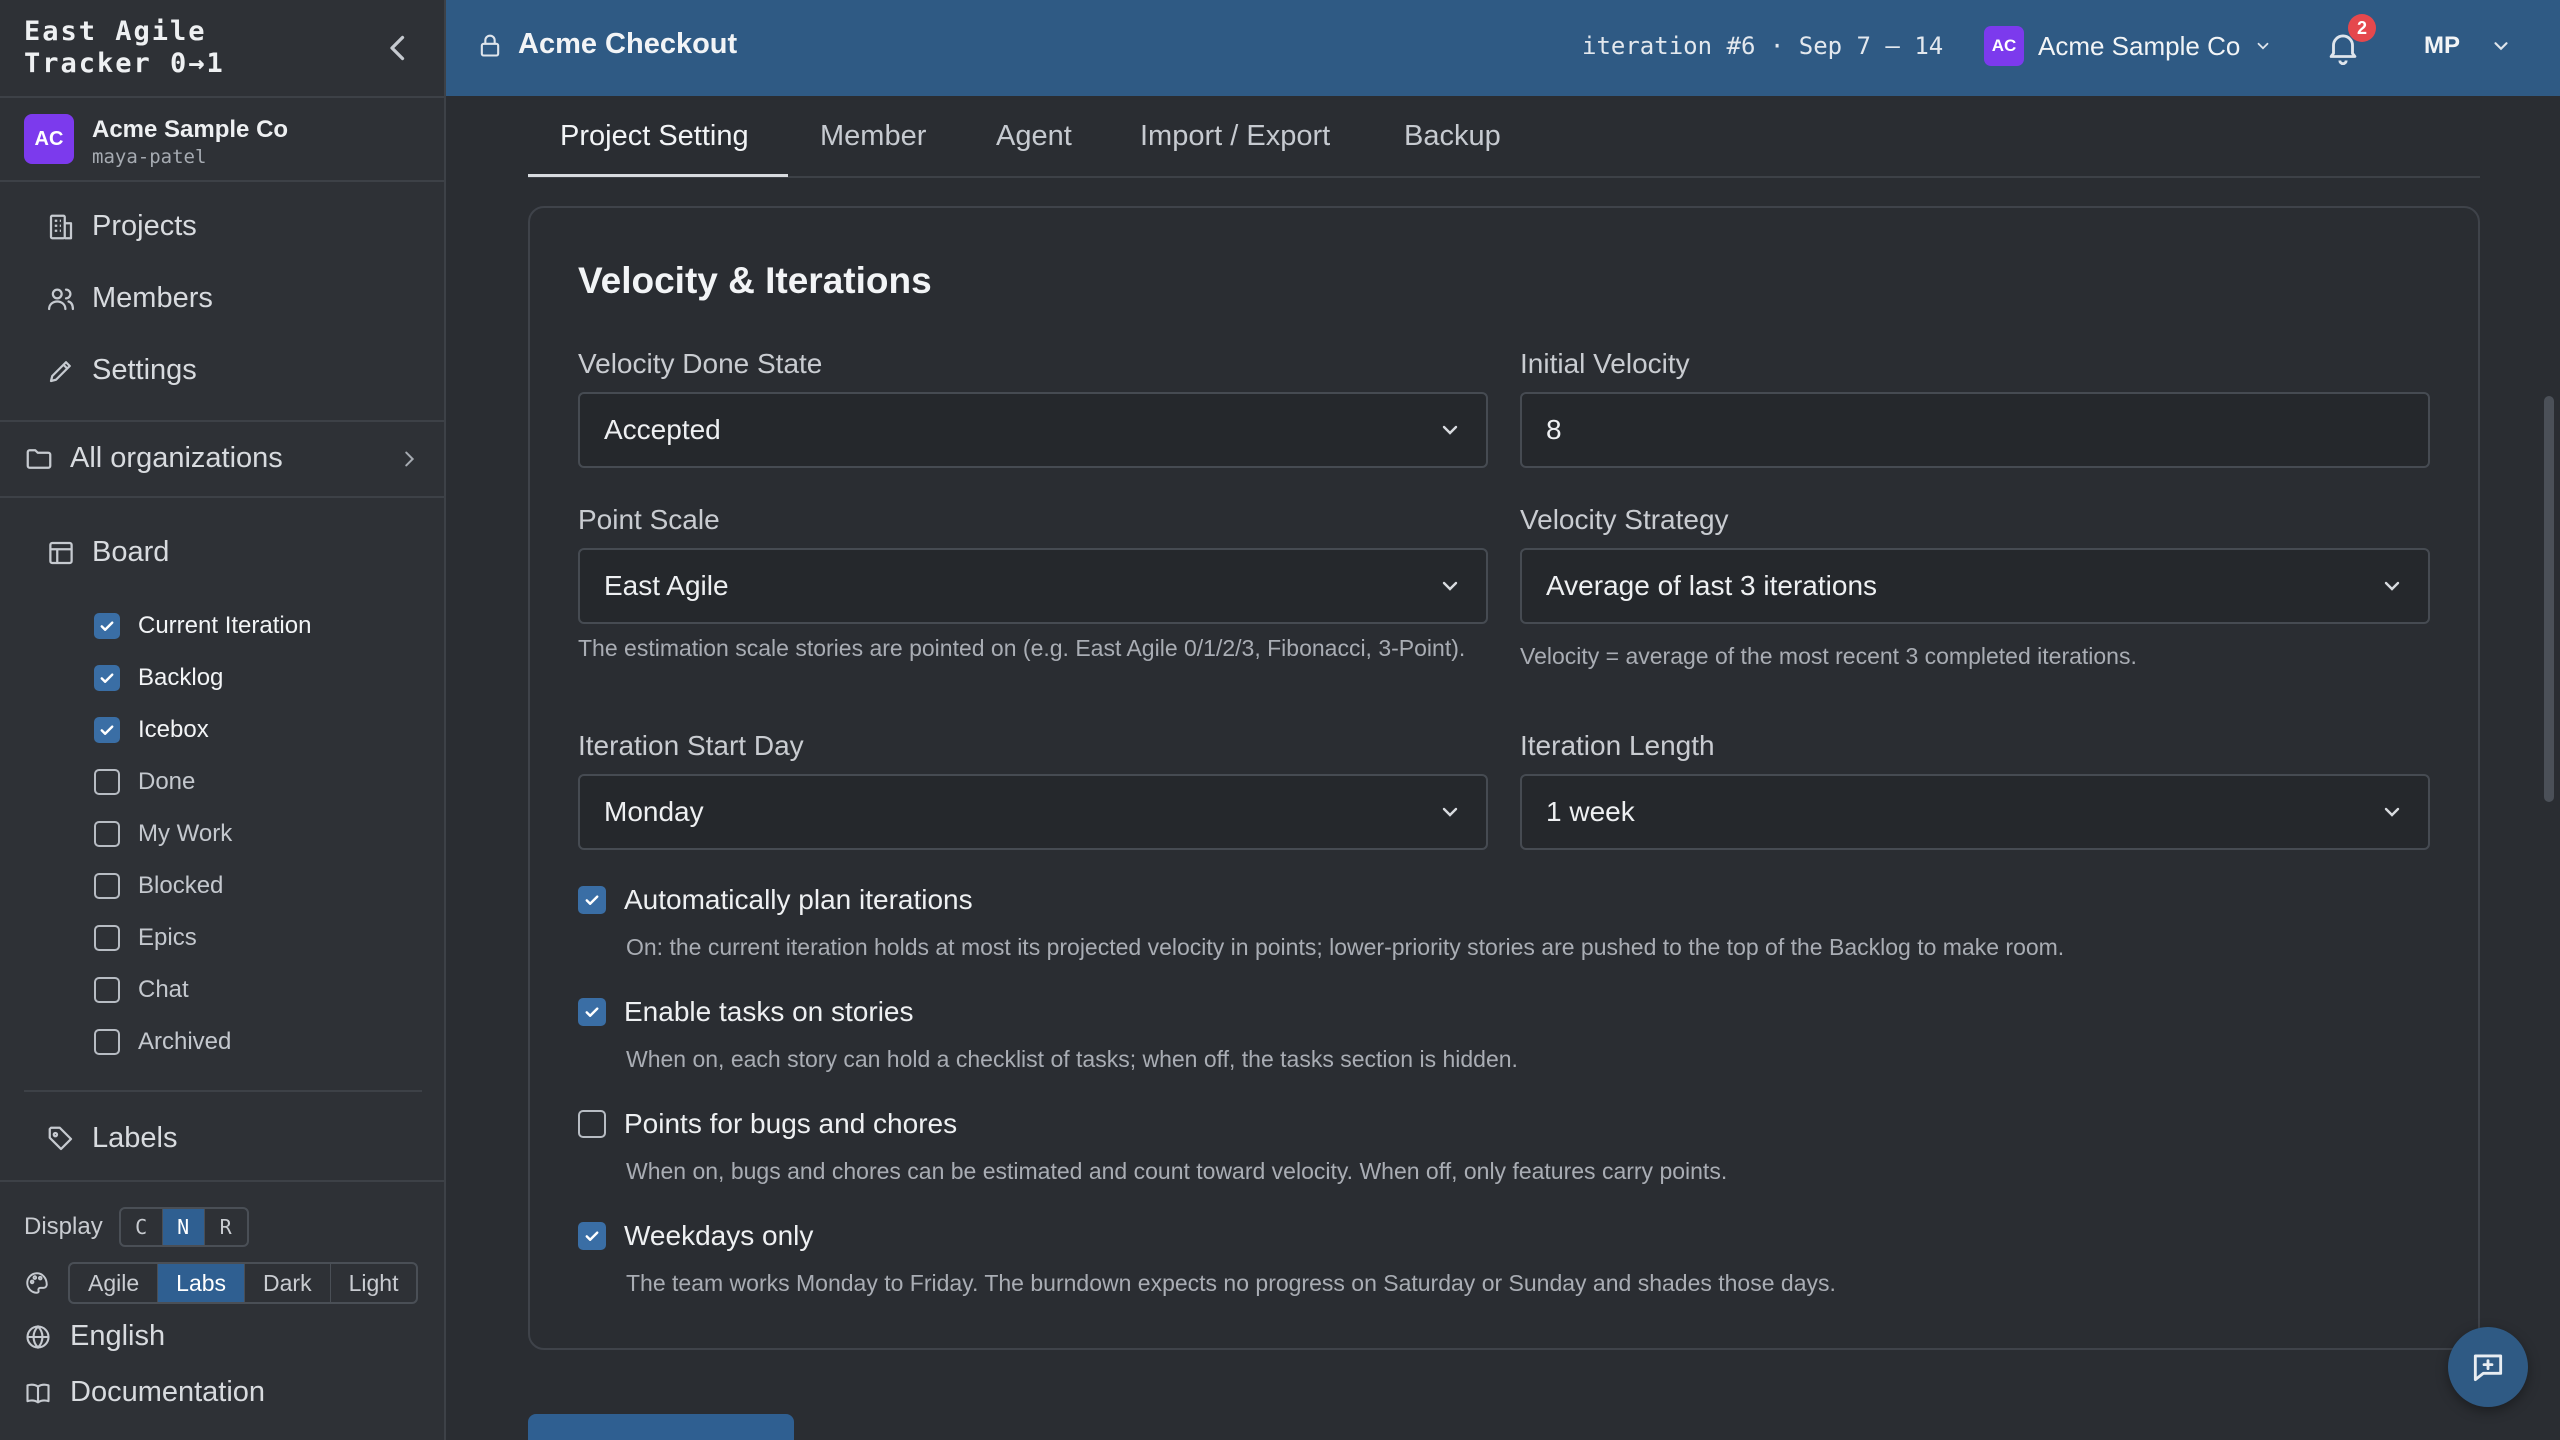  Describe the element at coordinates (94, 1336) in the screenshot. I see `language-selector: English` at that location.